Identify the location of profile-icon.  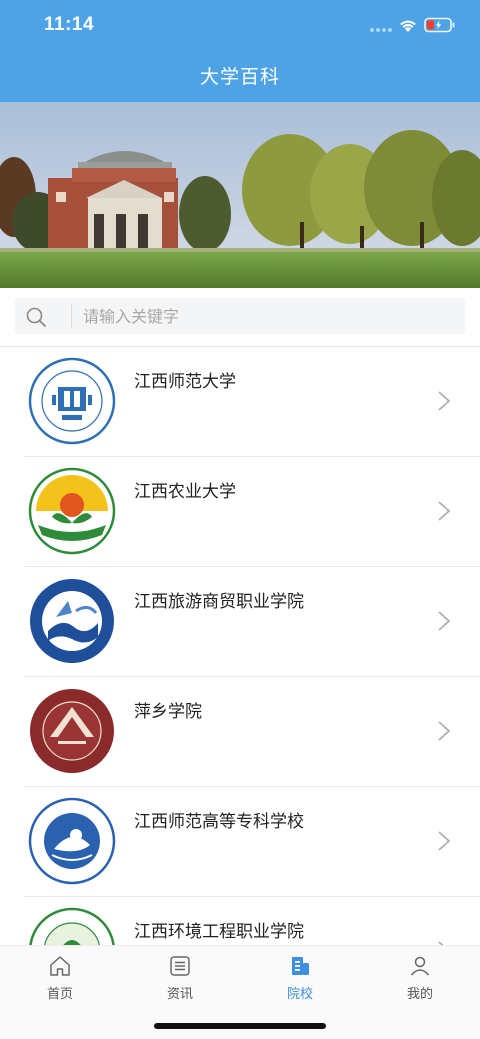
(420, 966).